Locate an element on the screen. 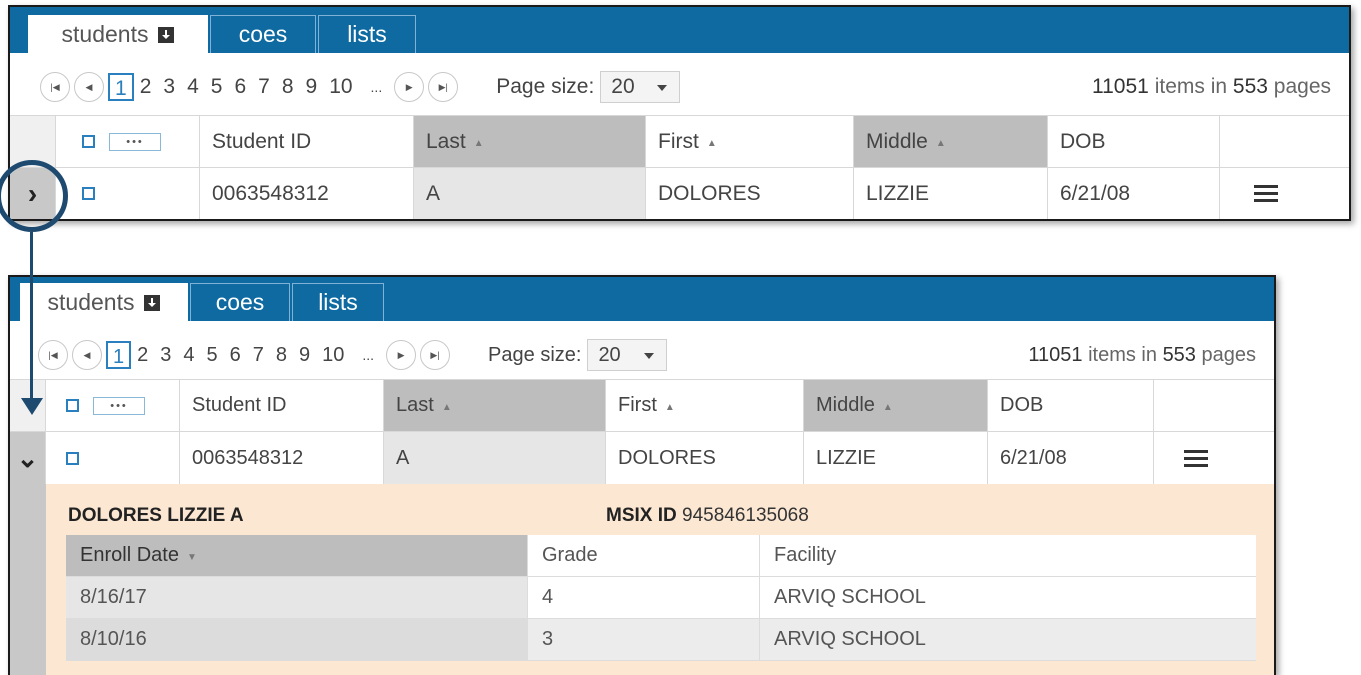  items-in-text: items in is located at coordinates (1122, 354).